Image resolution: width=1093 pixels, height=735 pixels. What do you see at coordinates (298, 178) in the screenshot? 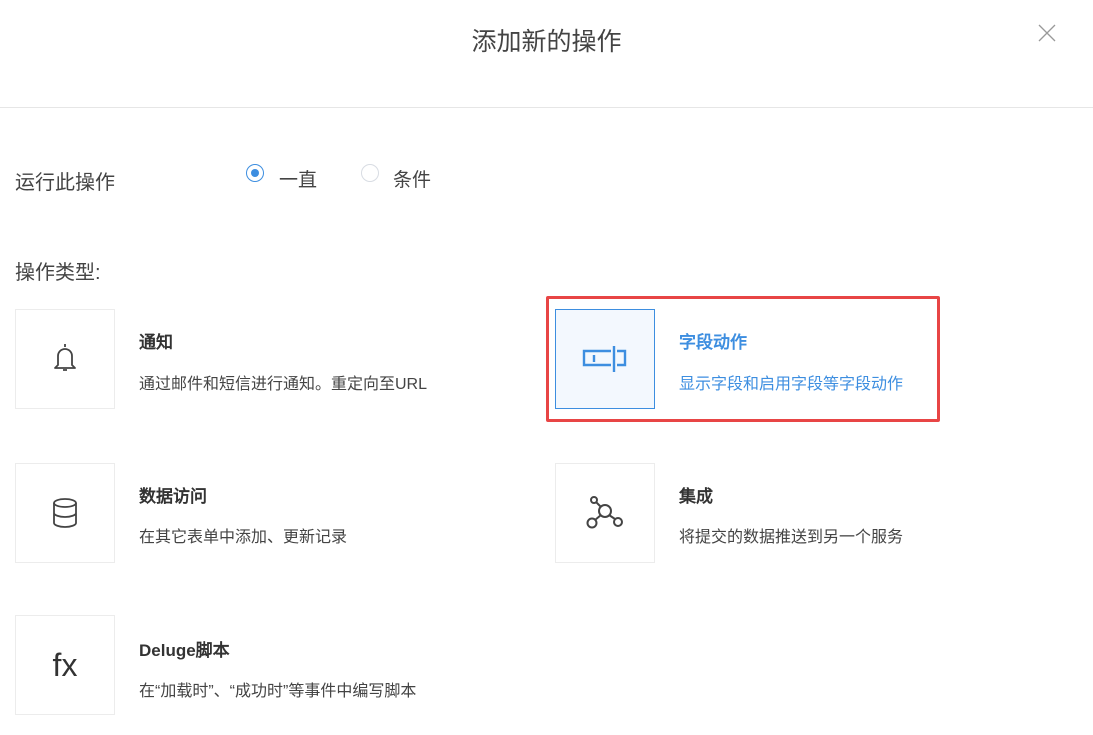
I see `radio-always-label: 一直` at bounding box center [298, 178].